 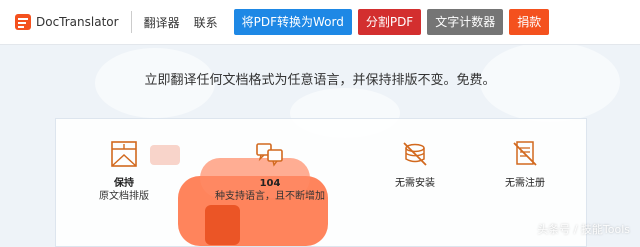 What do you see at coordinates (270, 171) in the screenshot?
I see `feature-languages: 104 种支持语言，且不断增加` at bounding box center [270, 171].